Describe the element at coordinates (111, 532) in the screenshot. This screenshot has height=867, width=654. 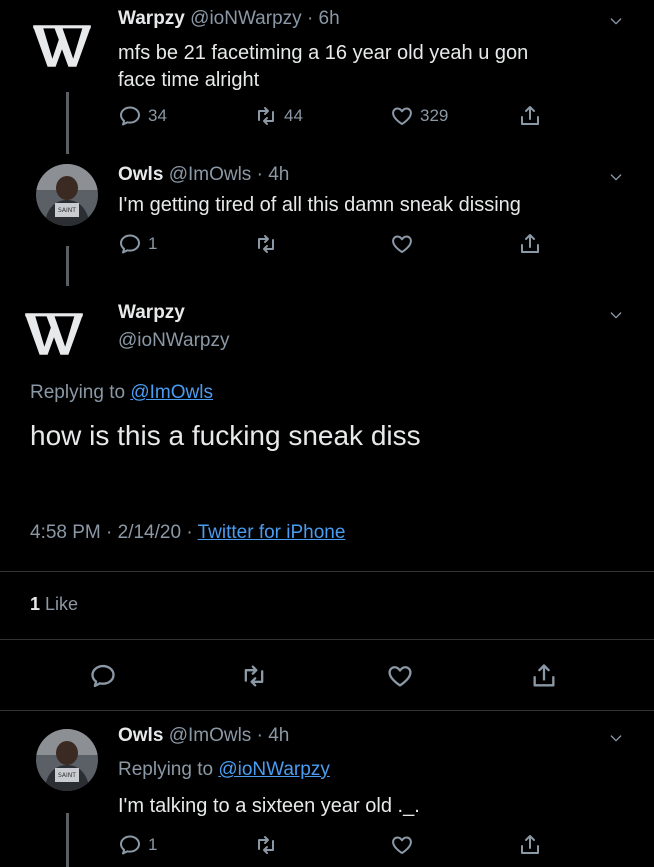
I see `tweet-timestamp: 4:58 PM · 2/14/20 ·` at that location.